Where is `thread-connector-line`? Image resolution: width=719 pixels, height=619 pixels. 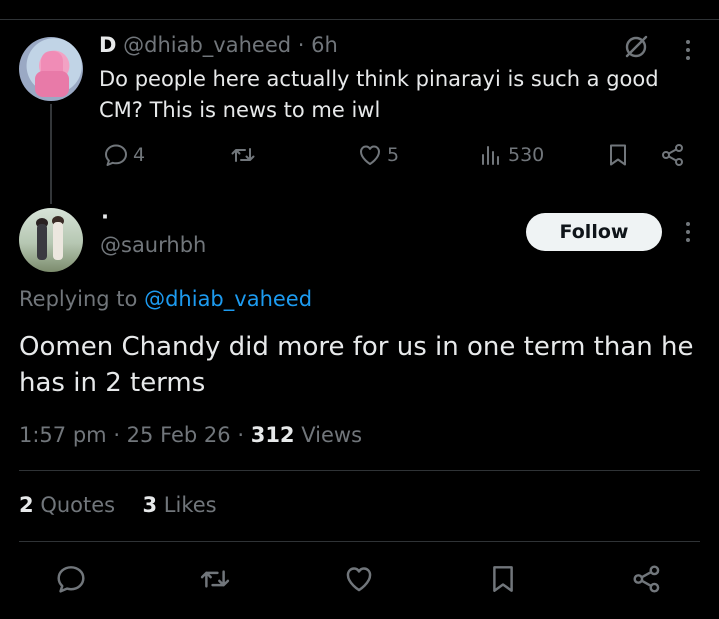
thread-connector-line is located at coordinates (51, 154).